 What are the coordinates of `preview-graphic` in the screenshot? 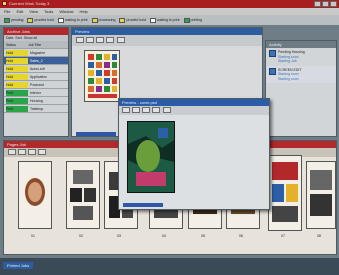 It's located at (151, 157).